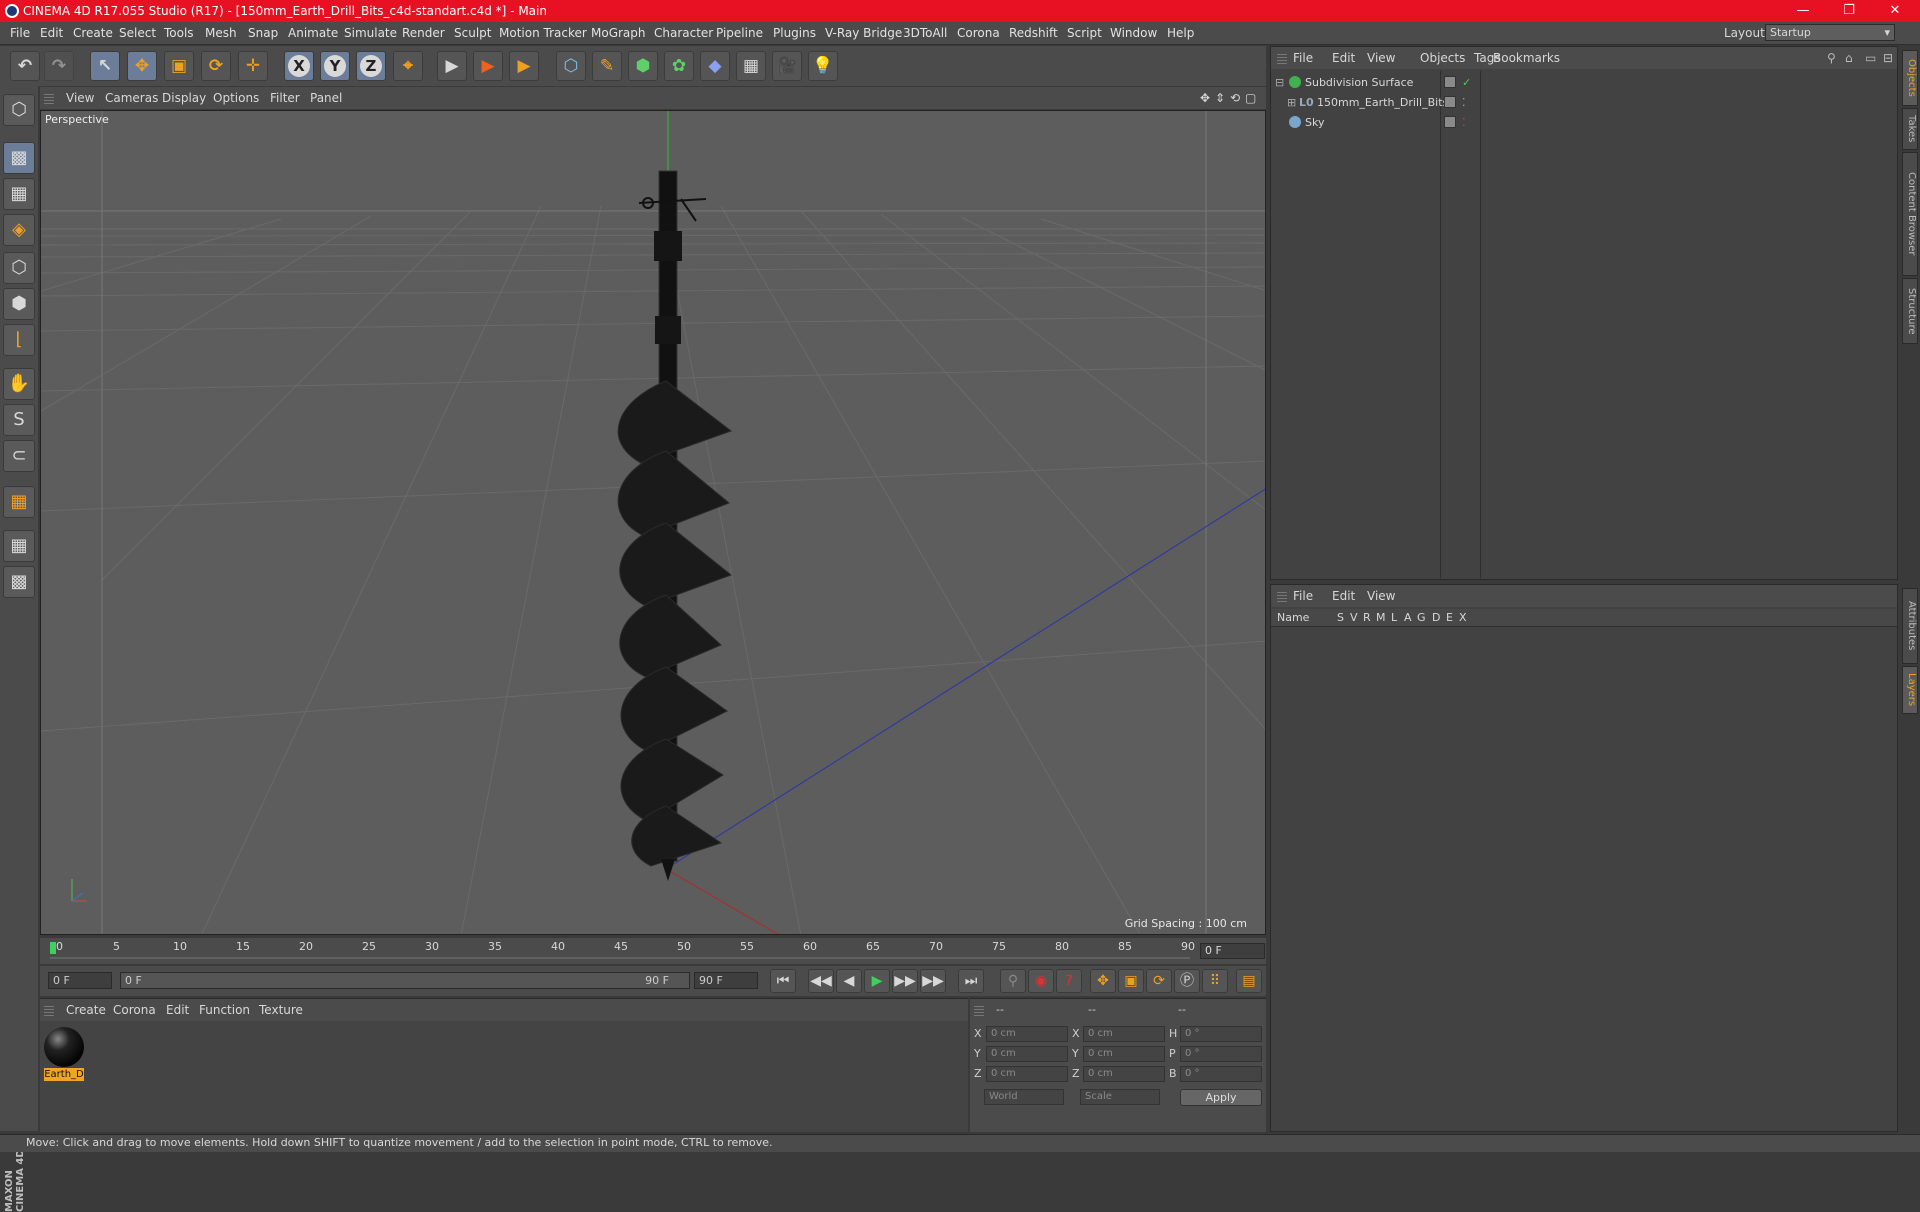  Describe the element at coordinates (1027, 1034) in the screenshot. I see `position-x-field: 0 cm` at that location.